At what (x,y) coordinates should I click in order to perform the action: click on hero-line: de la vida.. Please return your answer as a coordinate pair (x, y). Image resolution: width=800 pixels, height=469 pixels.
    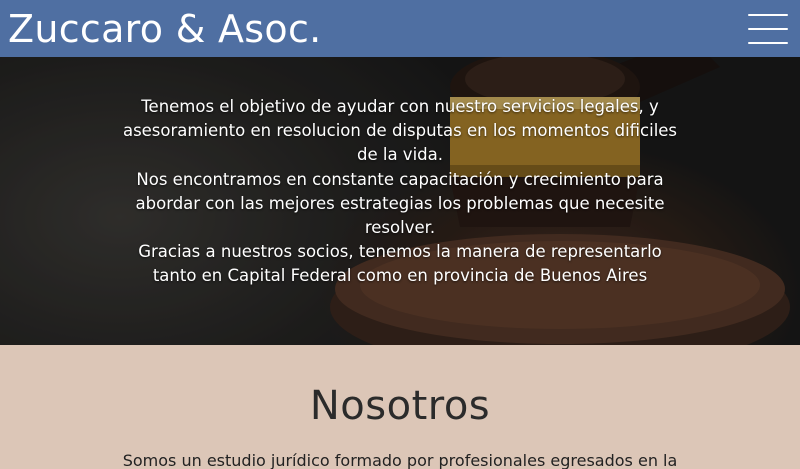
    Looking at the image, I should click on (400, 155).